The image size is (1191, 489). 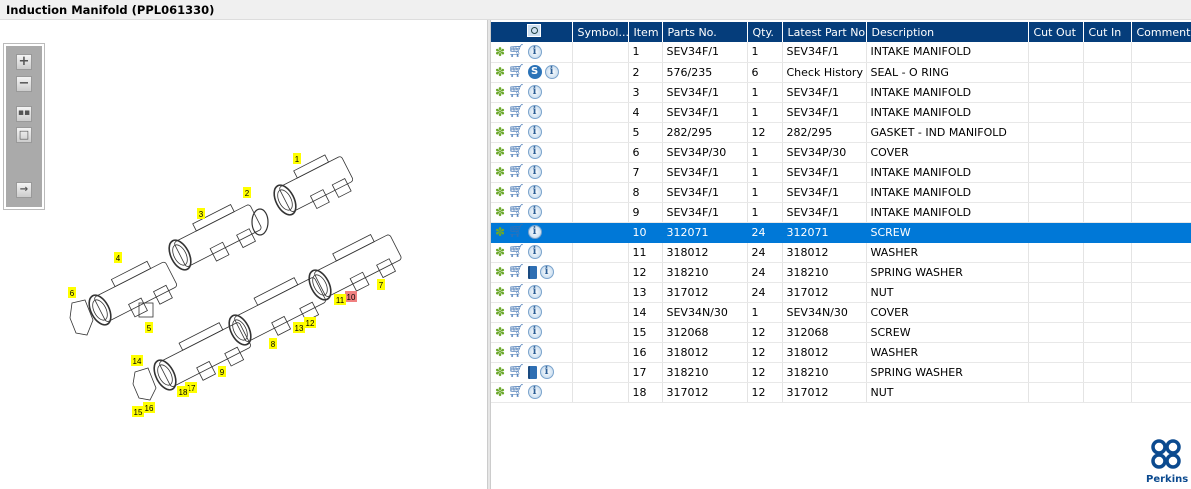 I want to click on table-row: ✽ 🛒︎ i 15 312068 12 312068 SCREW, so click(x=841, y=332).